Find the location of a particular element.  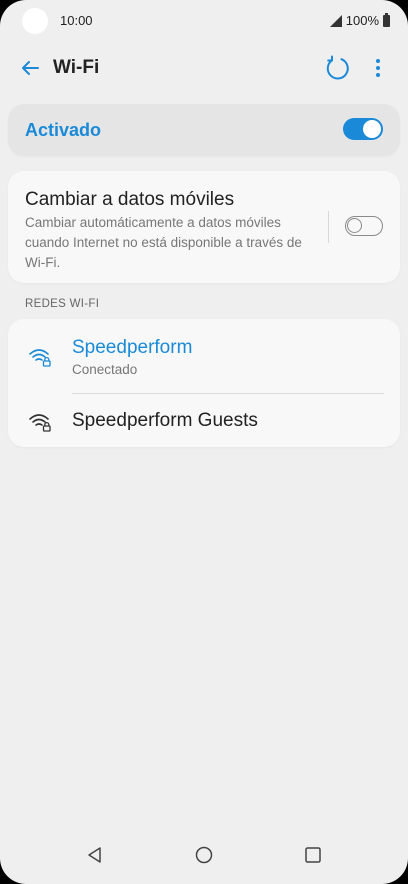

battery-icon is located at coordinates (386, 19).